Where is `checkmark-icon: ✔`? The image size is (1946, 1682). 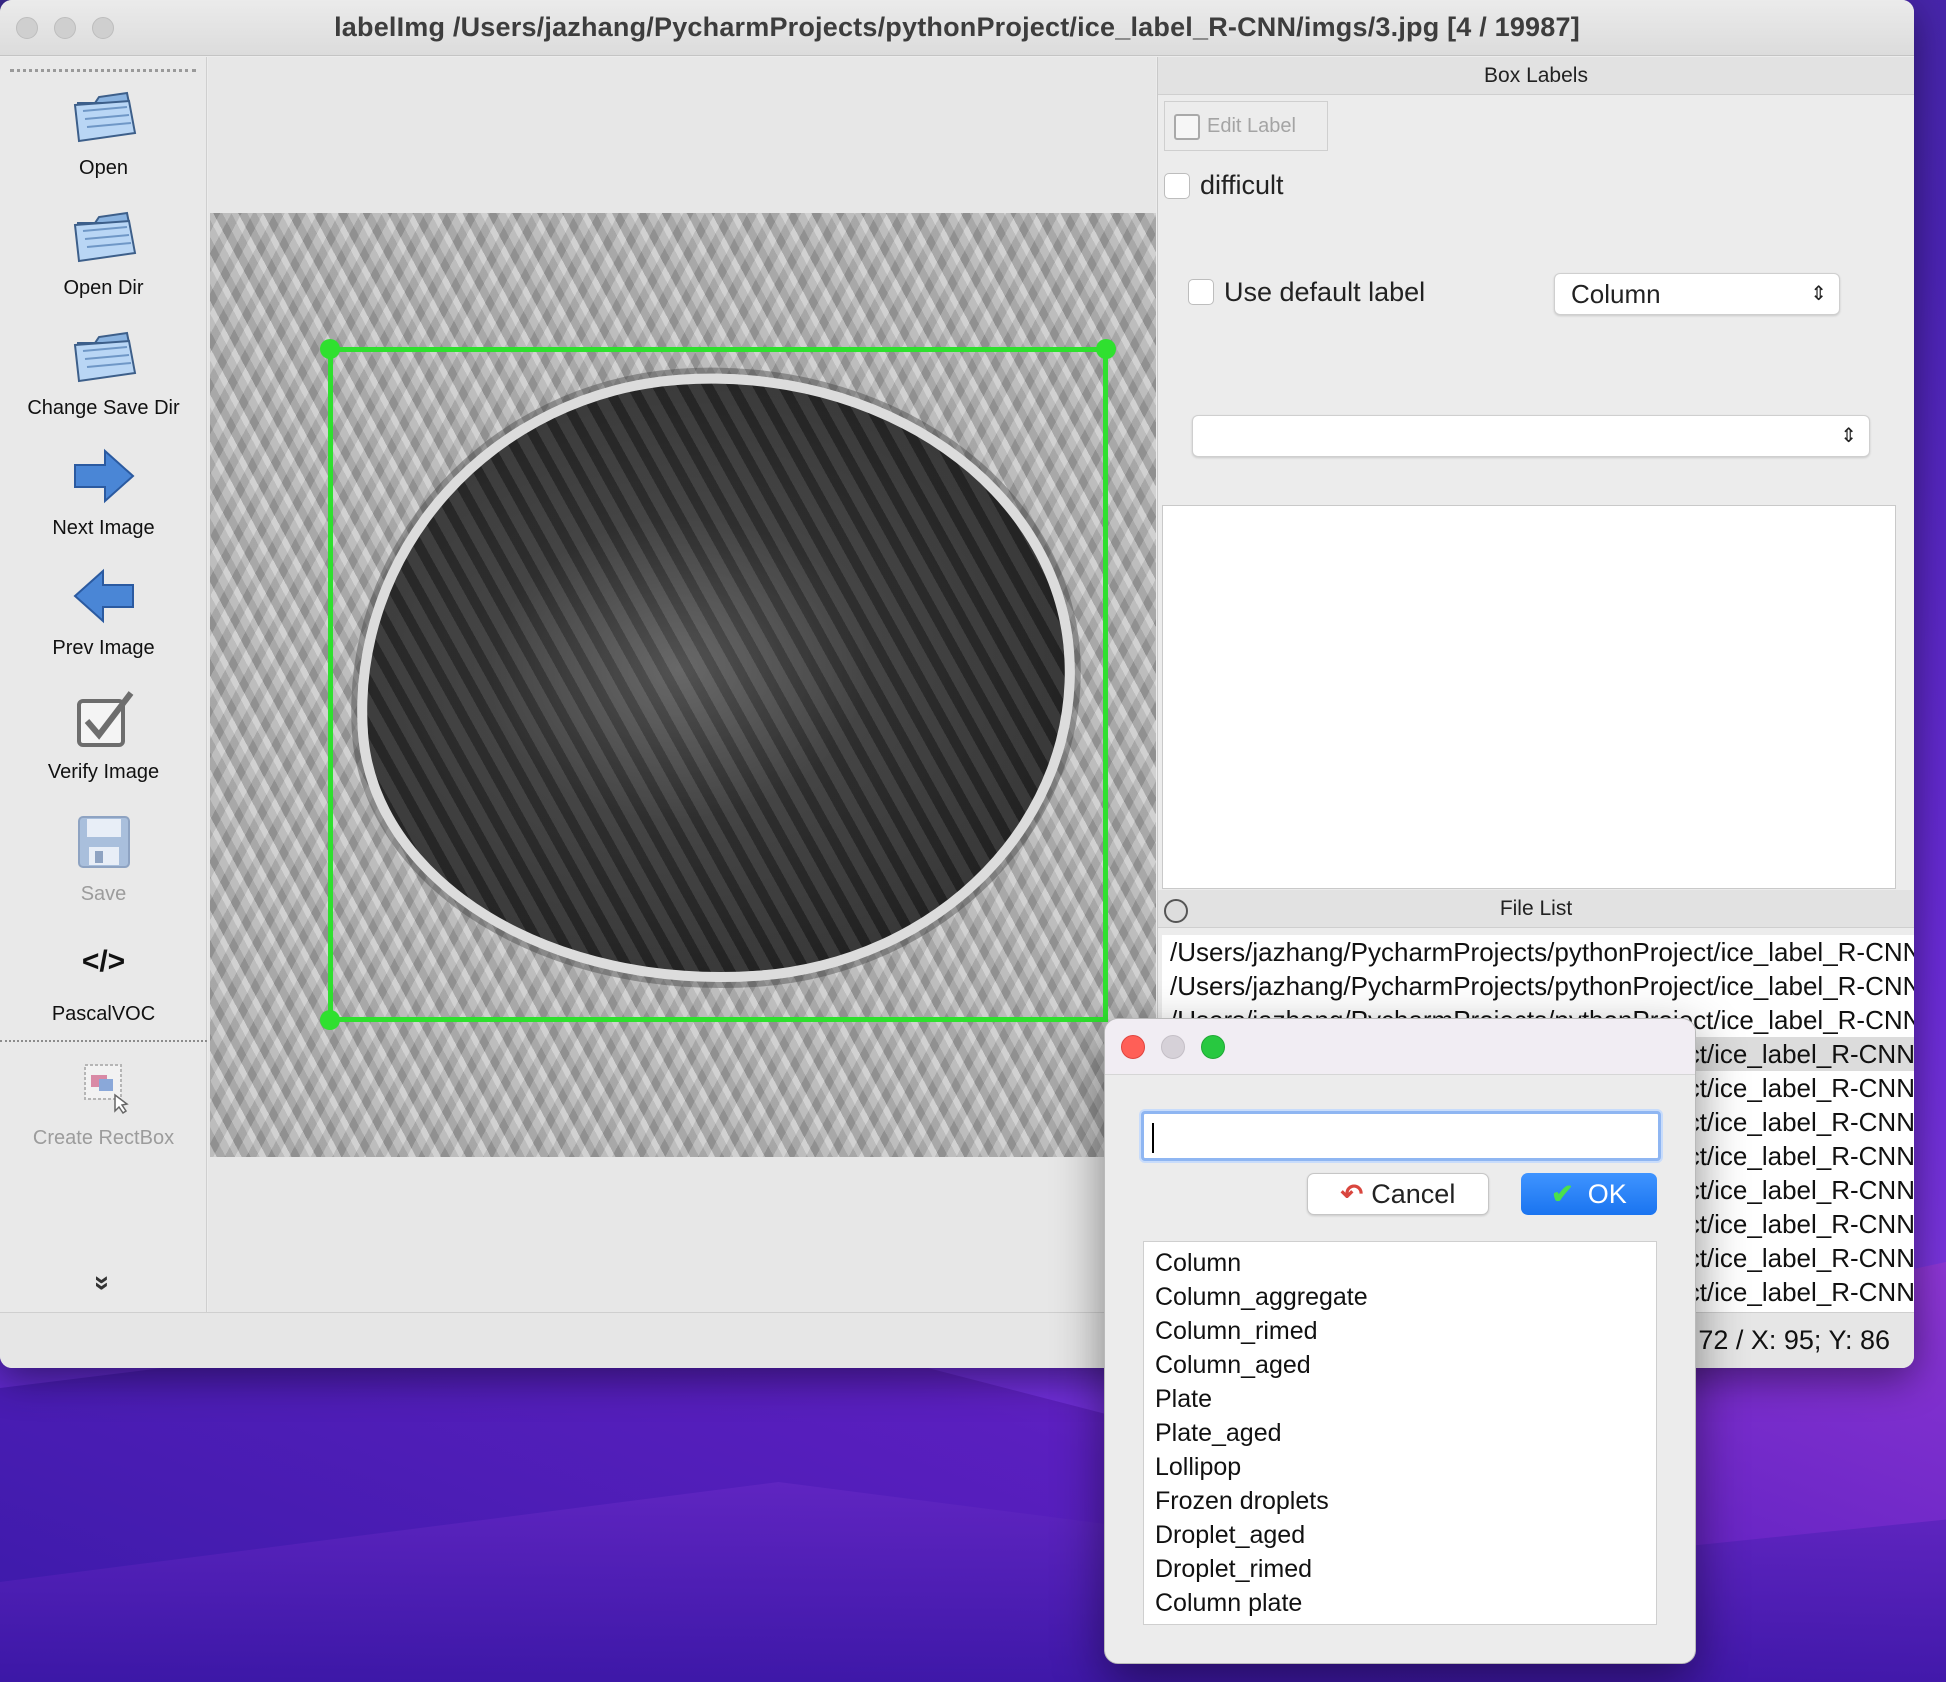 checkmark-icon: ✔ is located at coordinates (1562, 1194).